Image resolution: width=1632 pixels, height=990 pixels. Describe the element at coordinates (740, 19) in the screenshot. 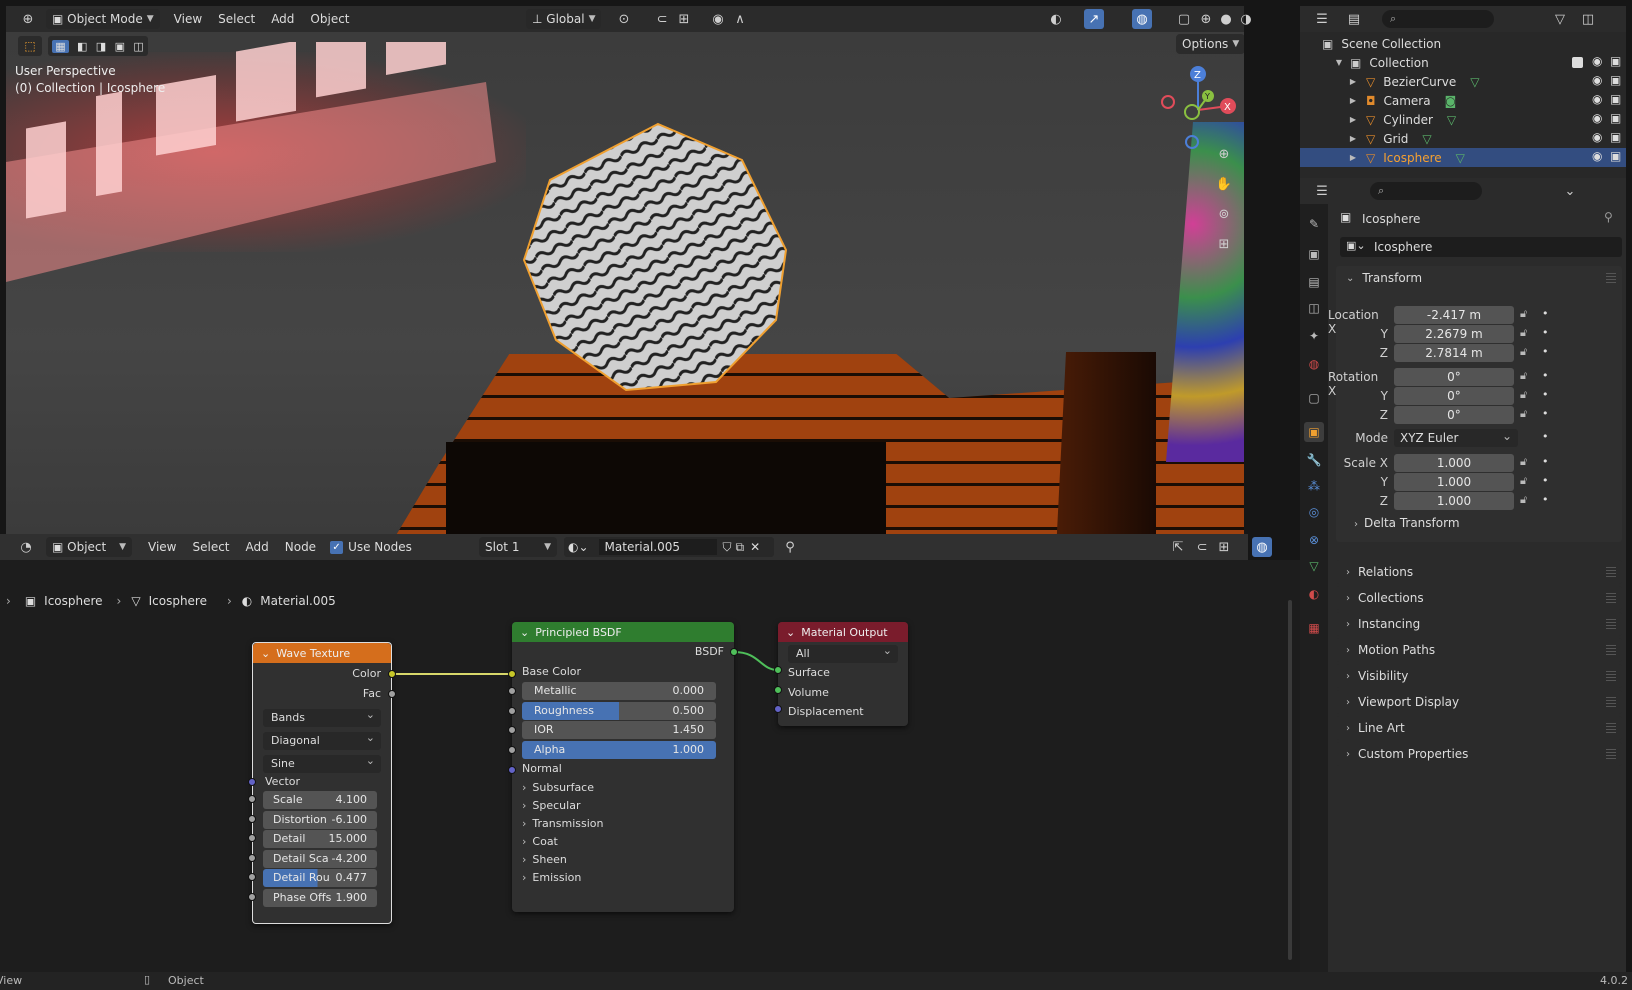

I see `falloff-icon: ∧` at that location.